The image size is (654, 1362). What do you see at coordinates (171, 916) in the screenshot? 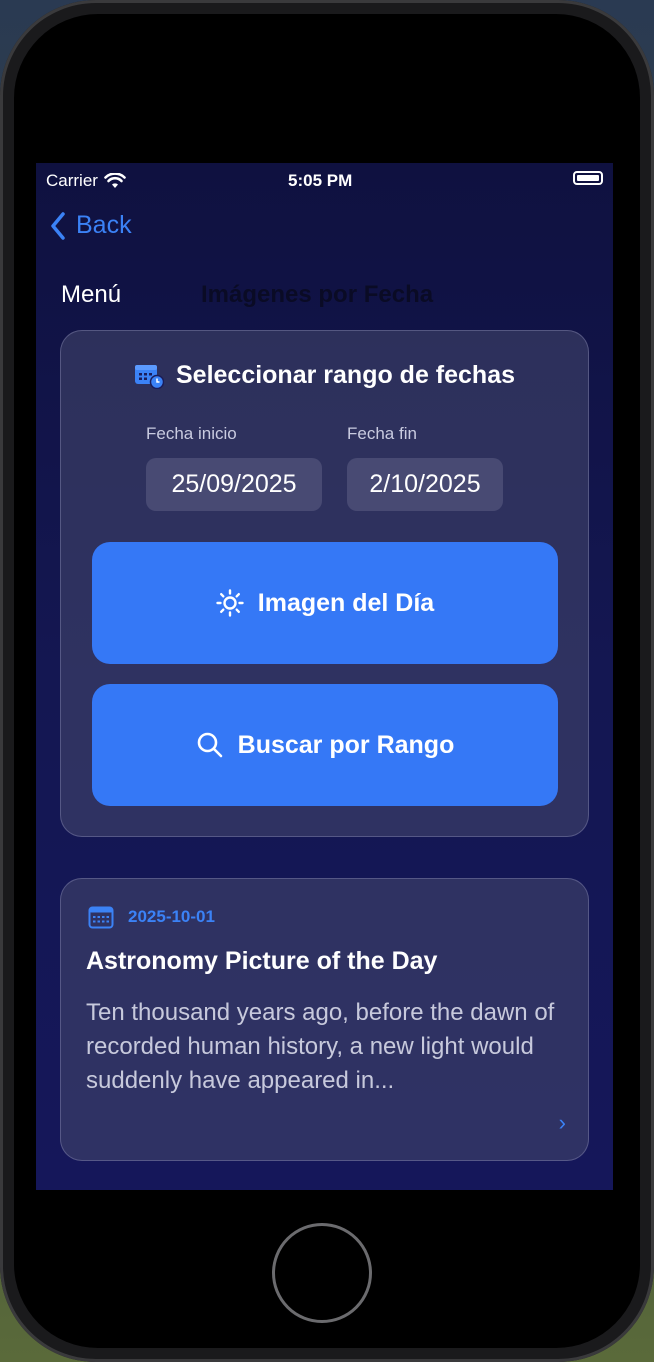
I see `apod-date: 2025-10-01` at bounding box center [171, 916].